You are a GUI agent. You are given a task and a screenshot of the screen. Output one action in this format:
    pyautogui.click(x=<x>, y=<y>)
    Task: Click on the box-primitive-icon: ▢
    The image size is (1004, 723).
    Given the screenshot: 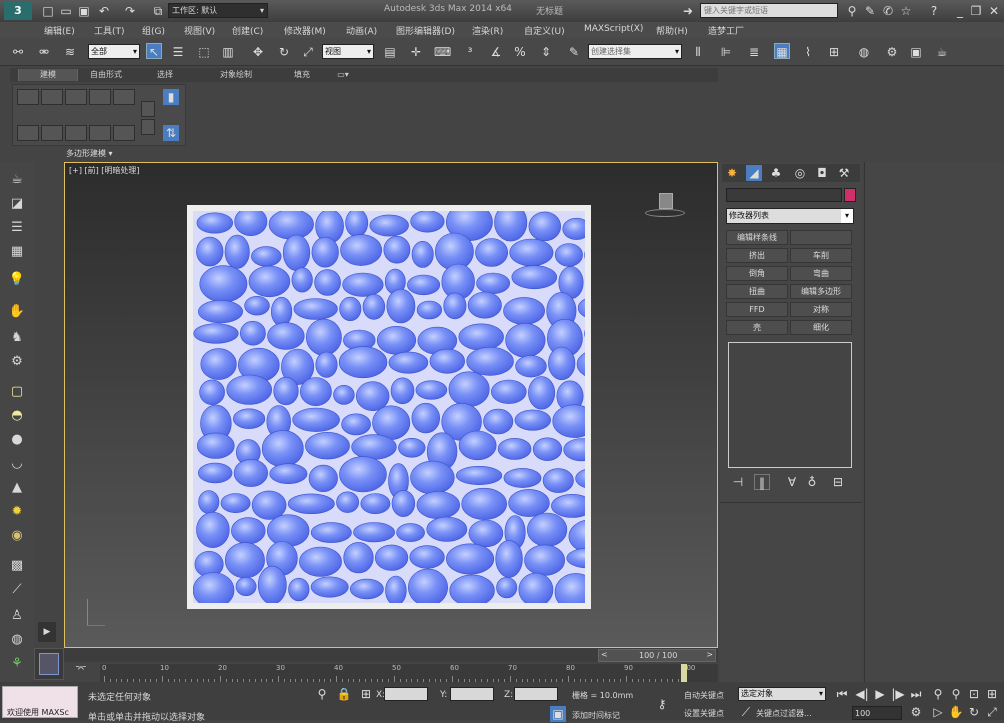 What is the action you would take?
    pyautogui.click(x=17, y=392)
    